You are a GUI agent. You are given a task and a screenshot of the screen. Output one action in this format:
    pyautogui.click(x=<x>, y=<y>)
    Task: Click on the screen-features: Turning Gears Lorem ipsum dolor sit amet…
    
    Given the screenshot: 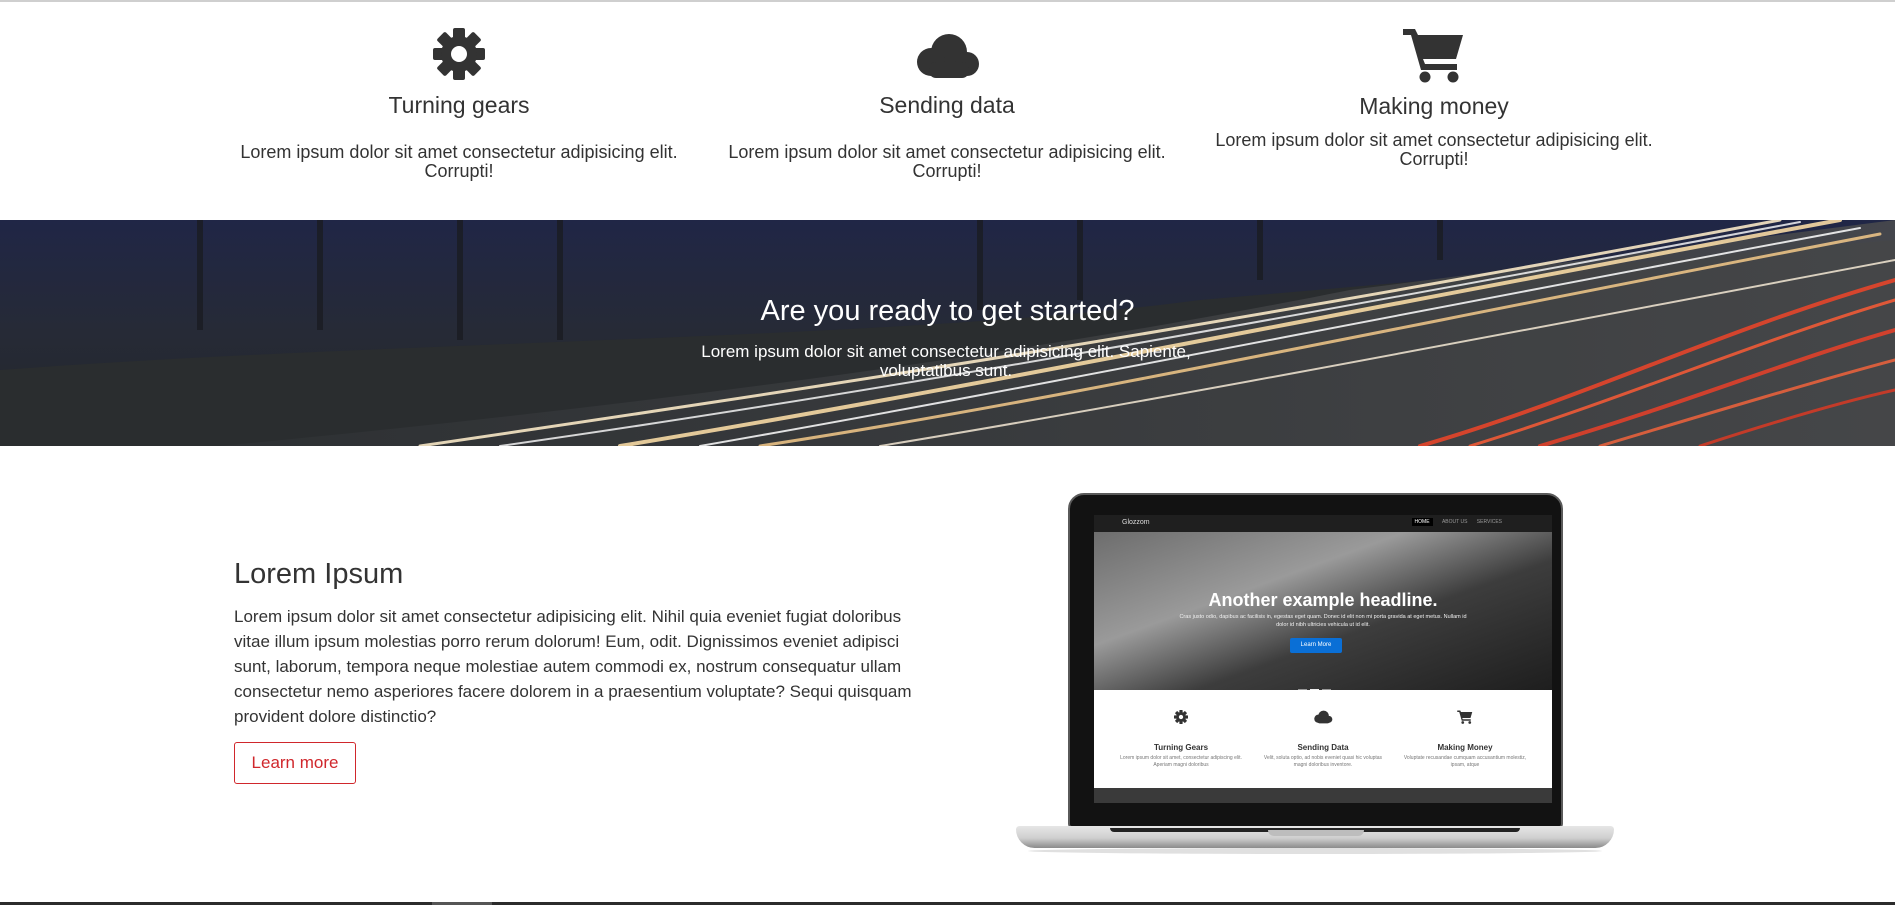 What is the action you would take?
    pyautogui.click(x=1323, y=739)
    